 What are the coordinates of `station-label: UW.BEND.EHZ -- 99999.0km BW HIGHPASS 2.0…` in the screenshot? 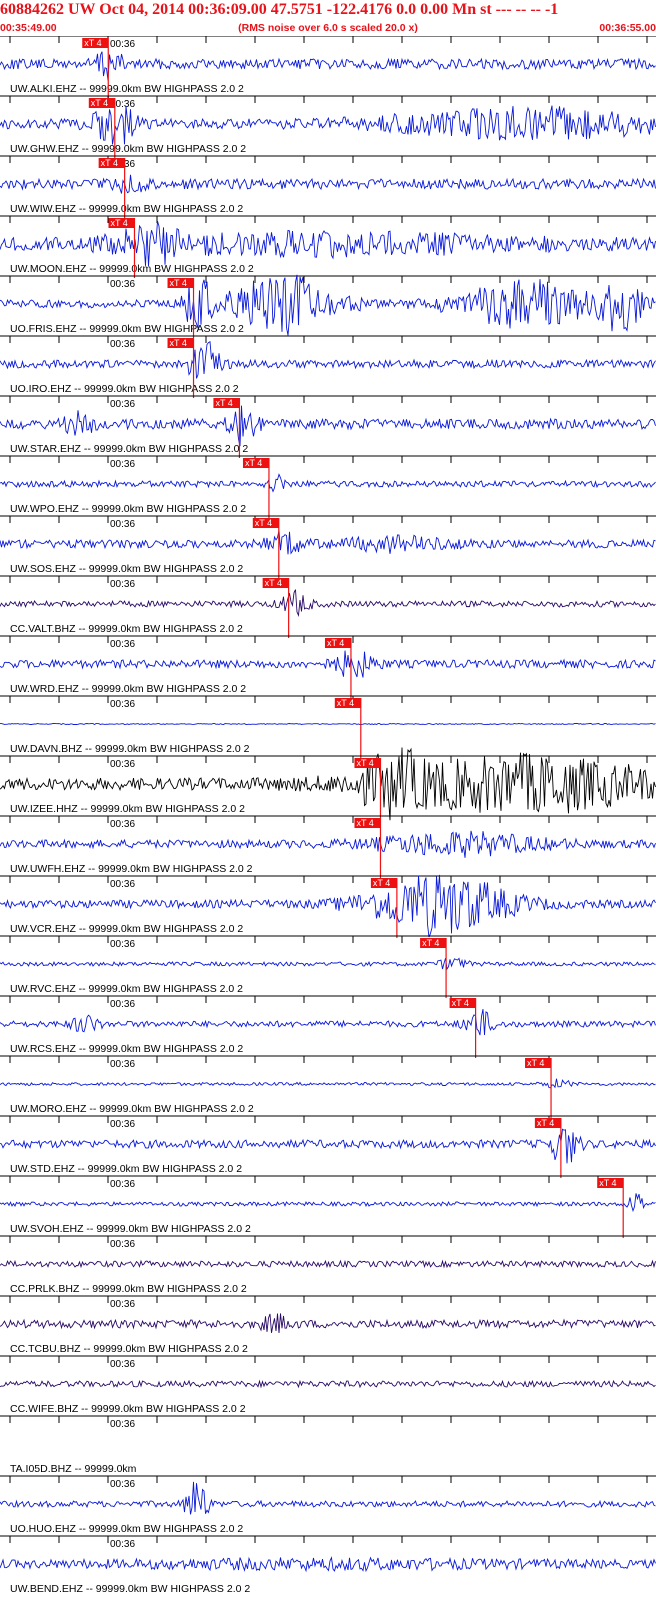 It's located at (130, 1589).